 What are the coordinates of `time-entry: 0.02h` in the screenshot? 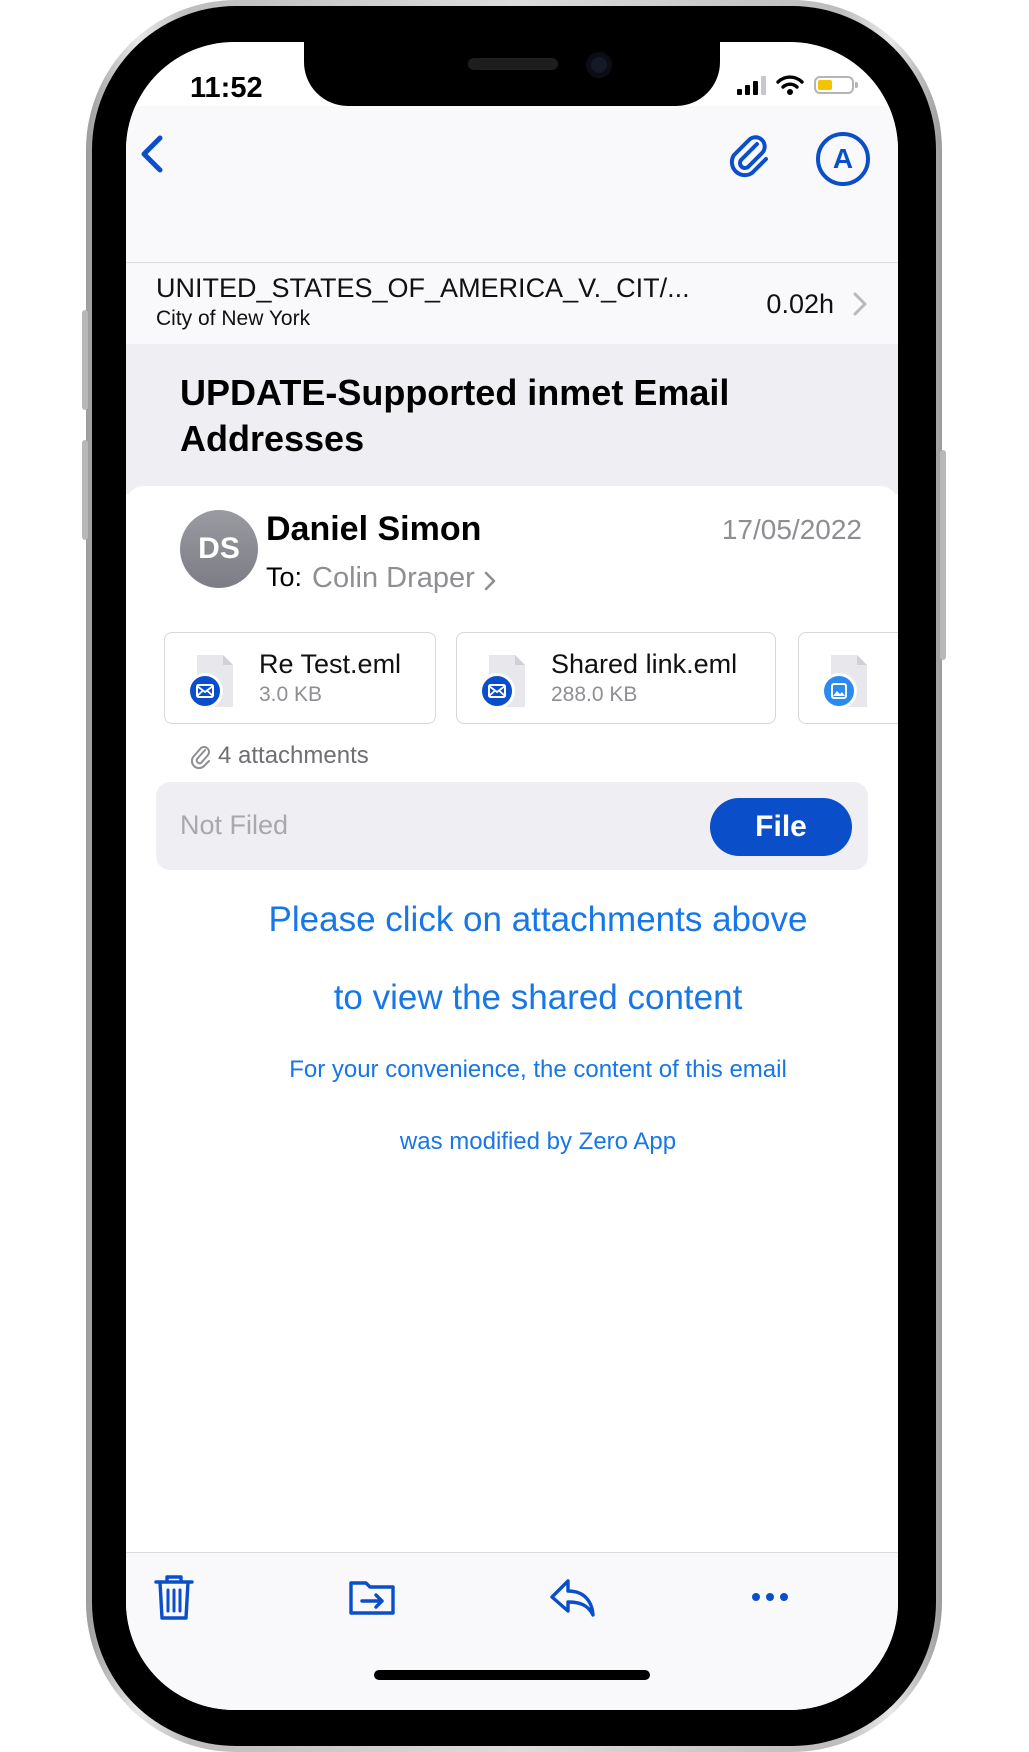 It's located at (800, 304).